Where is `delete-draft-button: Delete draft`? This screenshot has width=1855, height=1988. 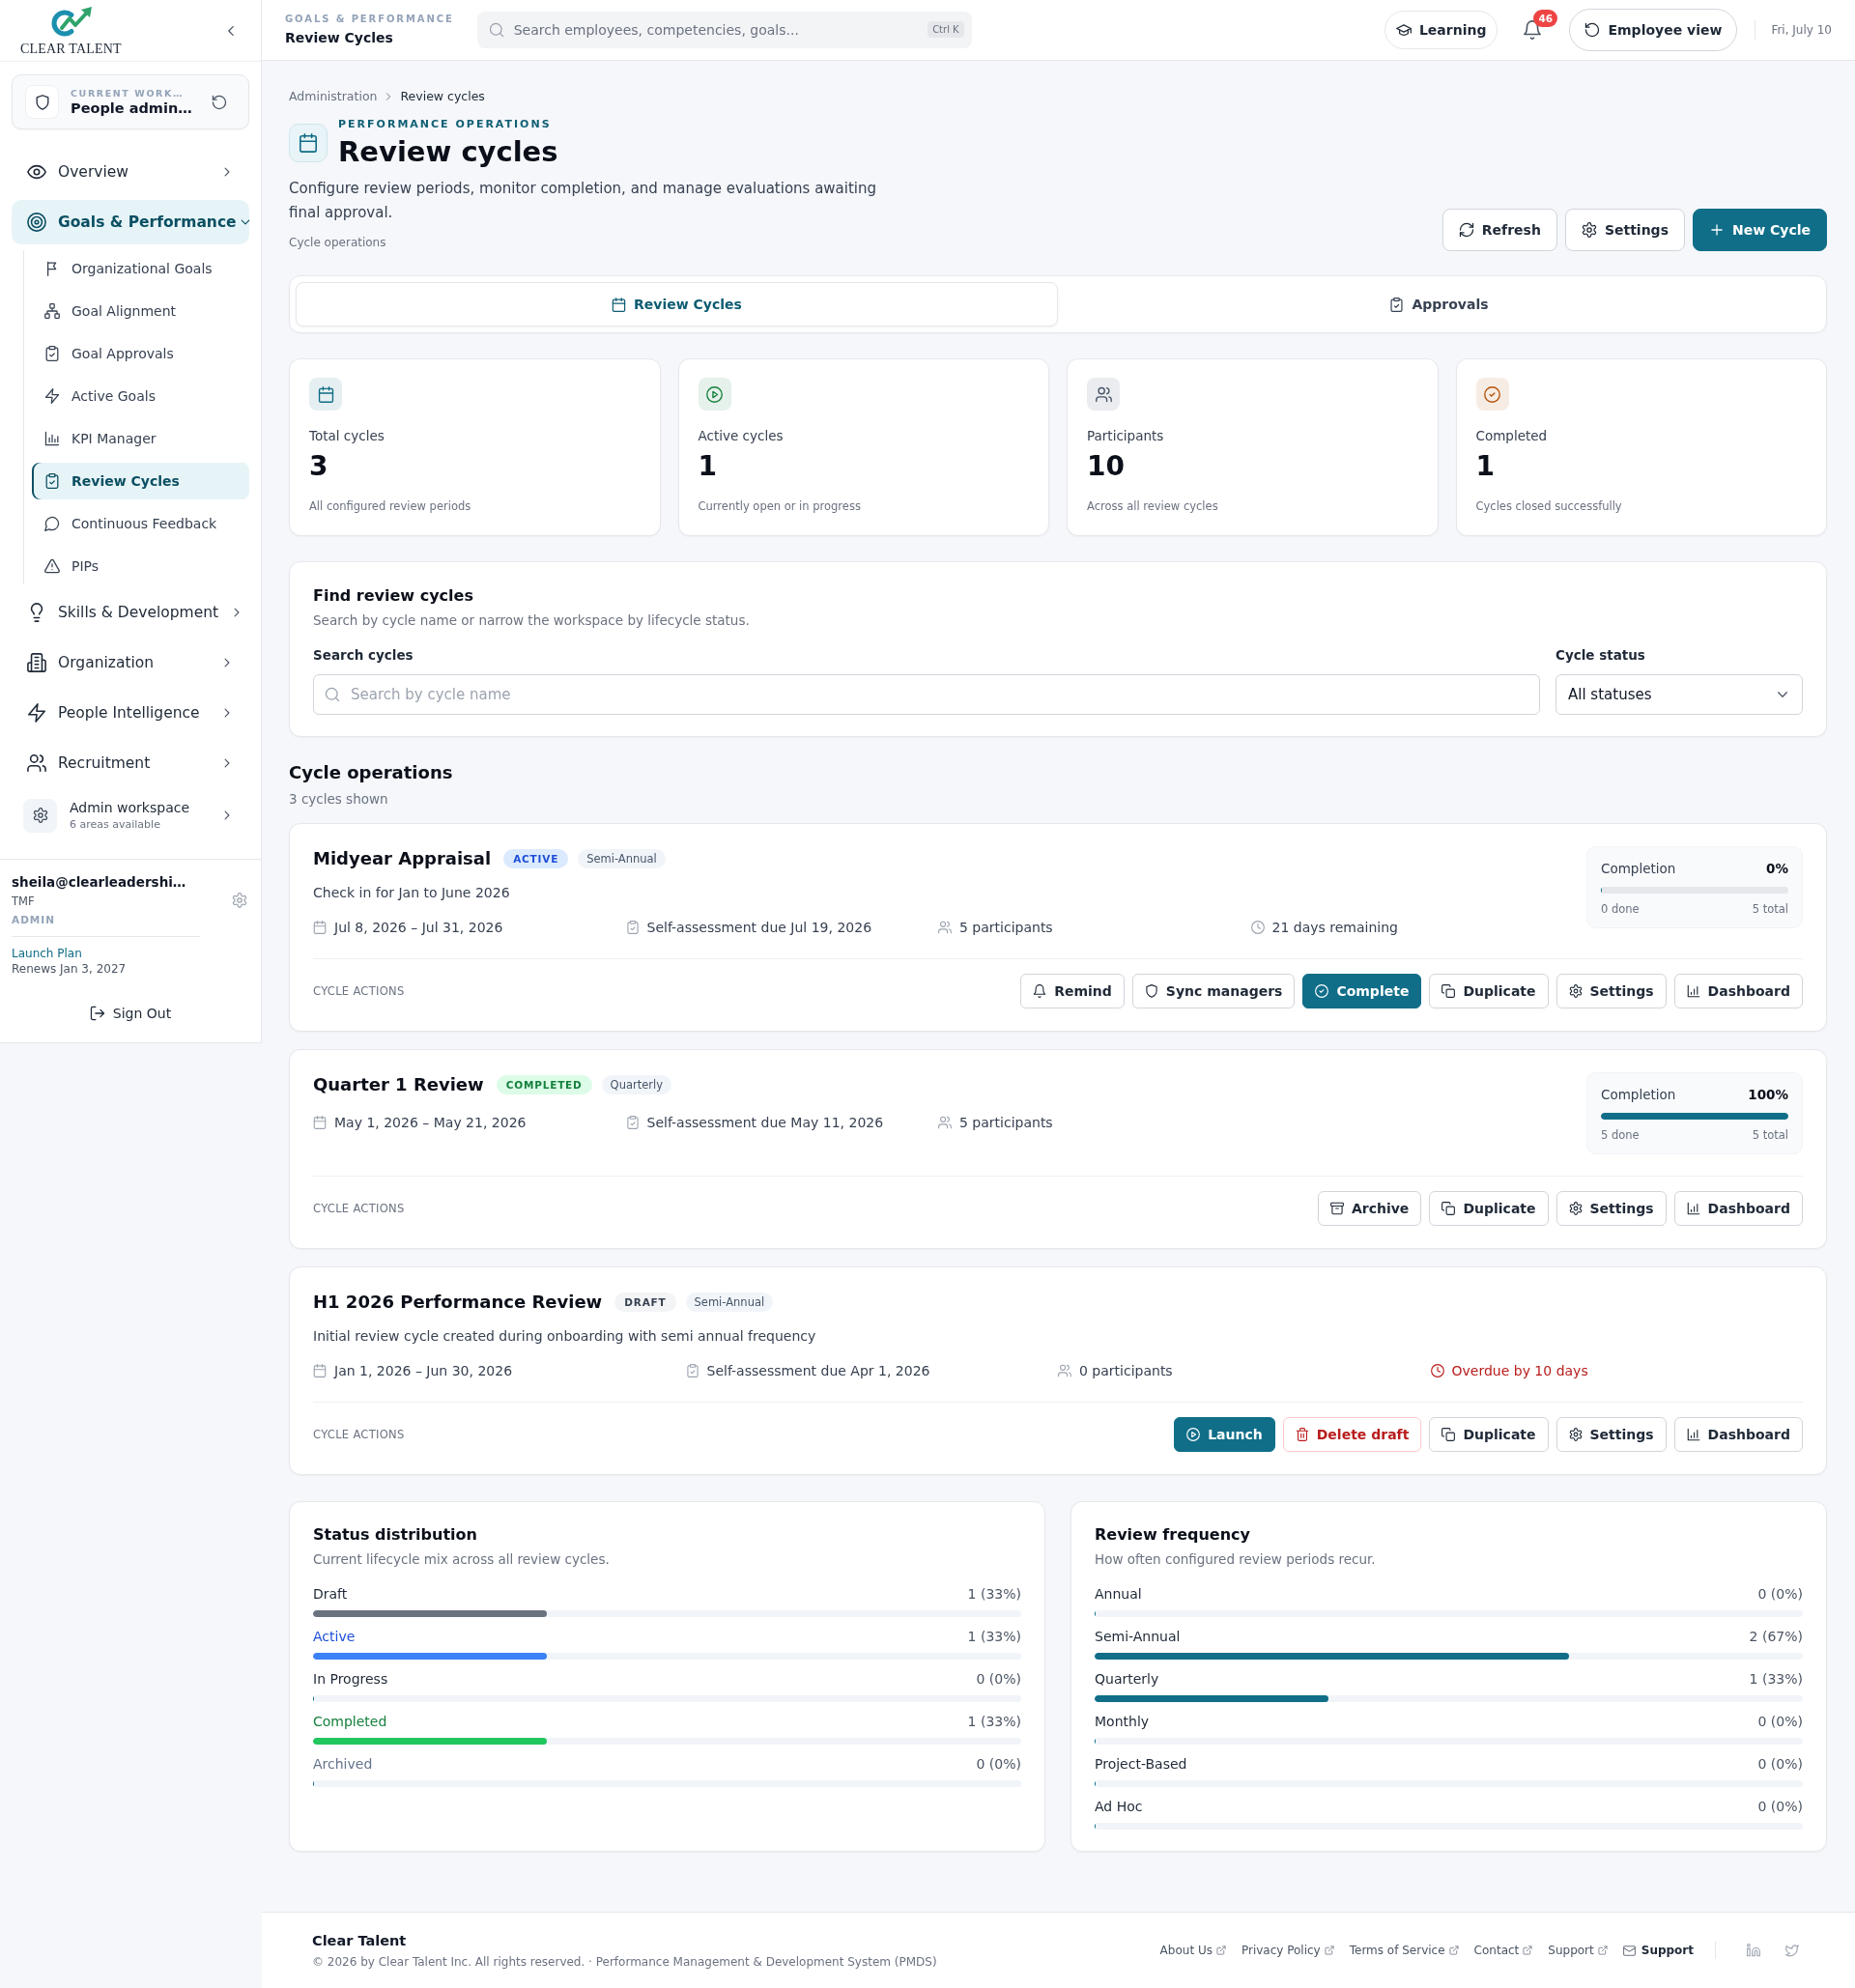
delete-draft-button: Delete draft is located at coordinates (1352, 1434).